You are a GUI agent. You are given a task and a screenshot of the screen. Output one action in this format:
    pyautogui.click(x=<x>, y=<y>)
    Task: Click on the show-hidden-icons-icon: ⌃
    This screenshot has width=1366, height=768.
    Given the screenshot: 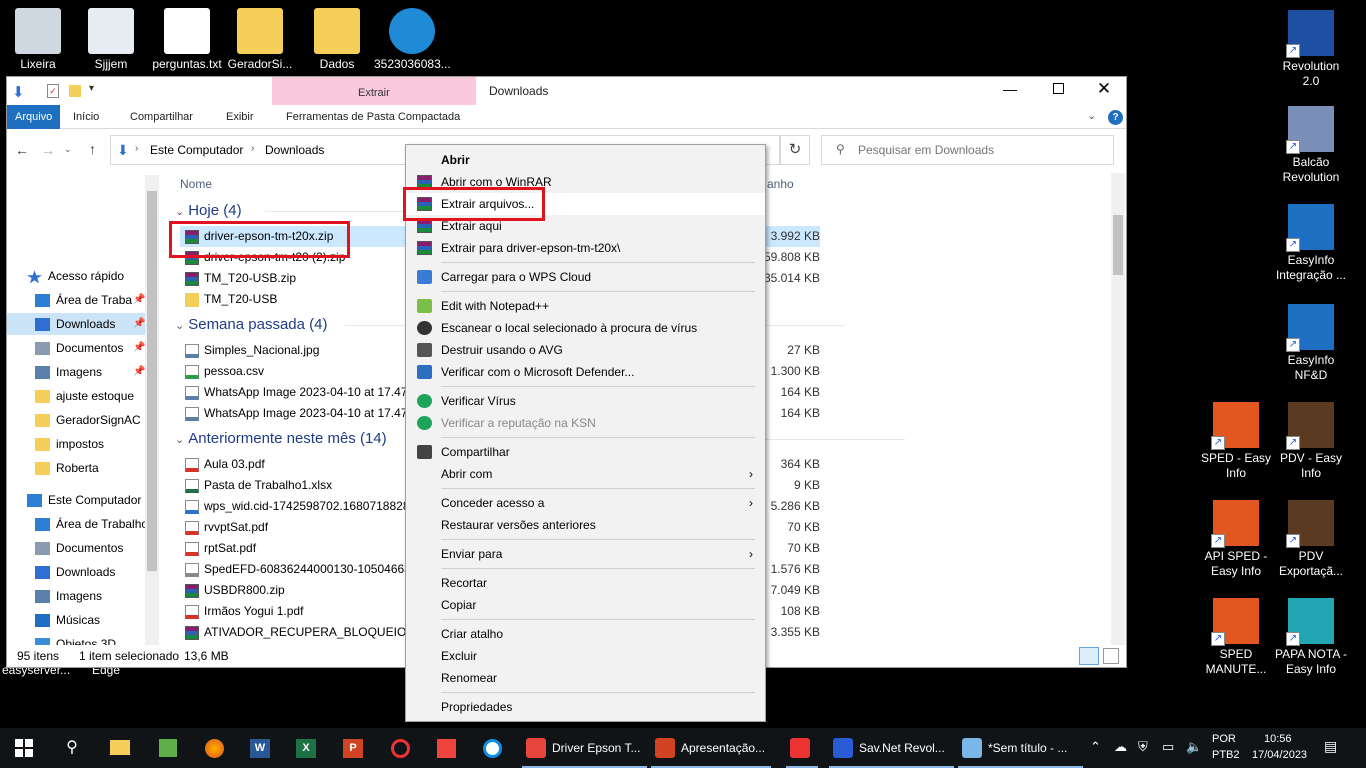 What is the action you would take?
    pyautogui.click(x=1095, y=747)
    